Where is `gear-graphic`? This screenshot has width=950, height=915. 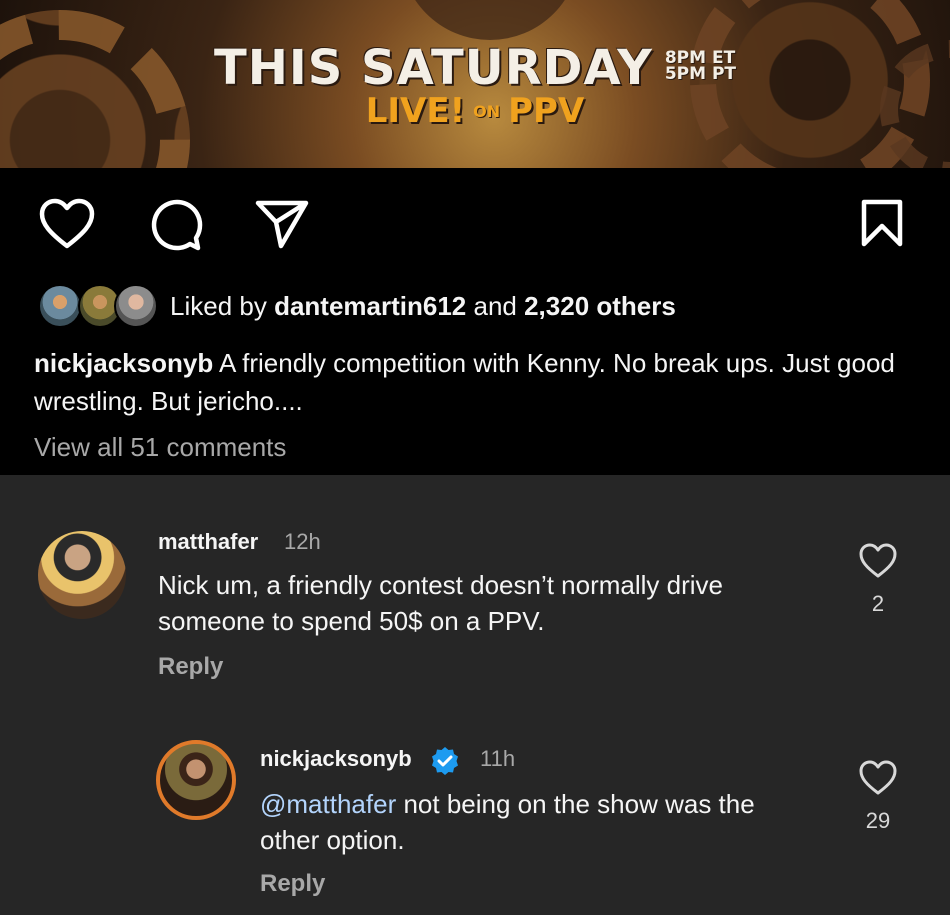 gear-graphic is located at coordinates (490, 20).